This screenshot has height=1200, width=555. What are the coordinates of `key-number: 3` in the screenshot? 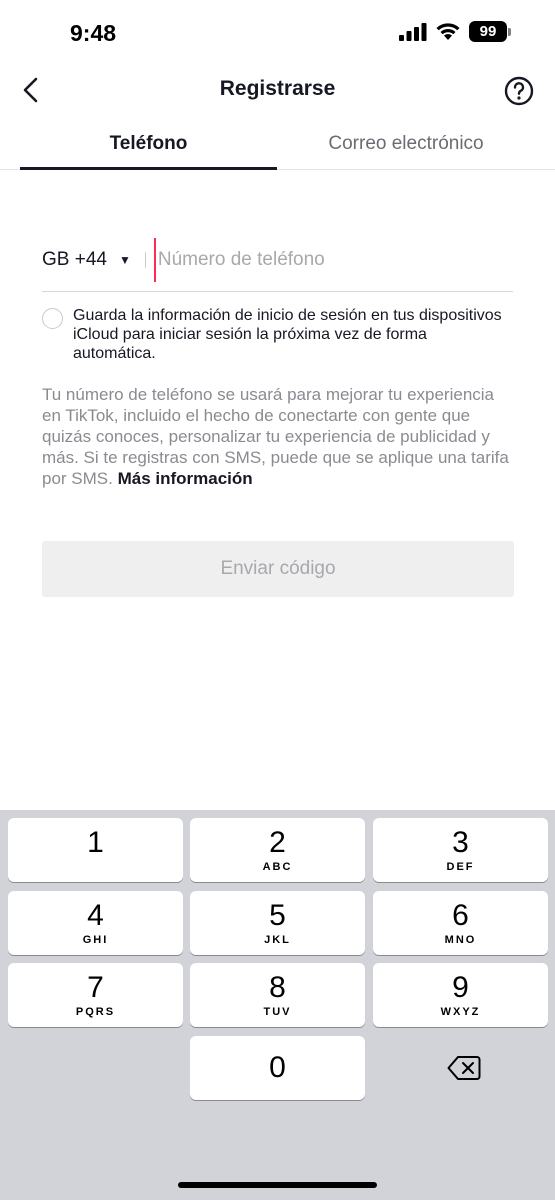 It's located at (460, 842).